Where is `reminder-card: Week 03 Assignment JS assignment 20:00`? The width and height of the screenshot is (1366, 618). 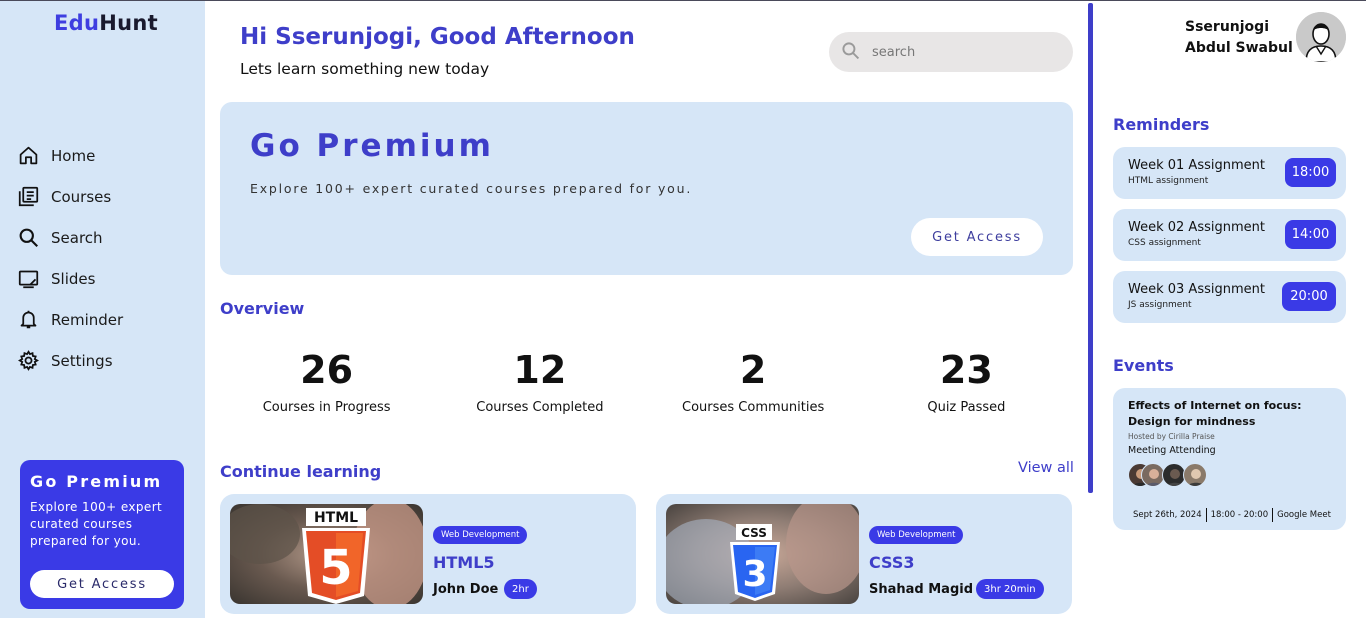 reminder-card: Week 03 Assignment JS assignment 20:00 is located at coordinates (1229, 297).